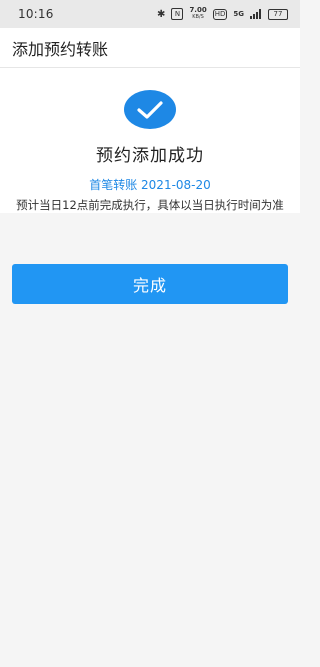 The height and width of the screenshot is (667, 320). I want to click on page-title: 添加预约转账, so click(60, 49).